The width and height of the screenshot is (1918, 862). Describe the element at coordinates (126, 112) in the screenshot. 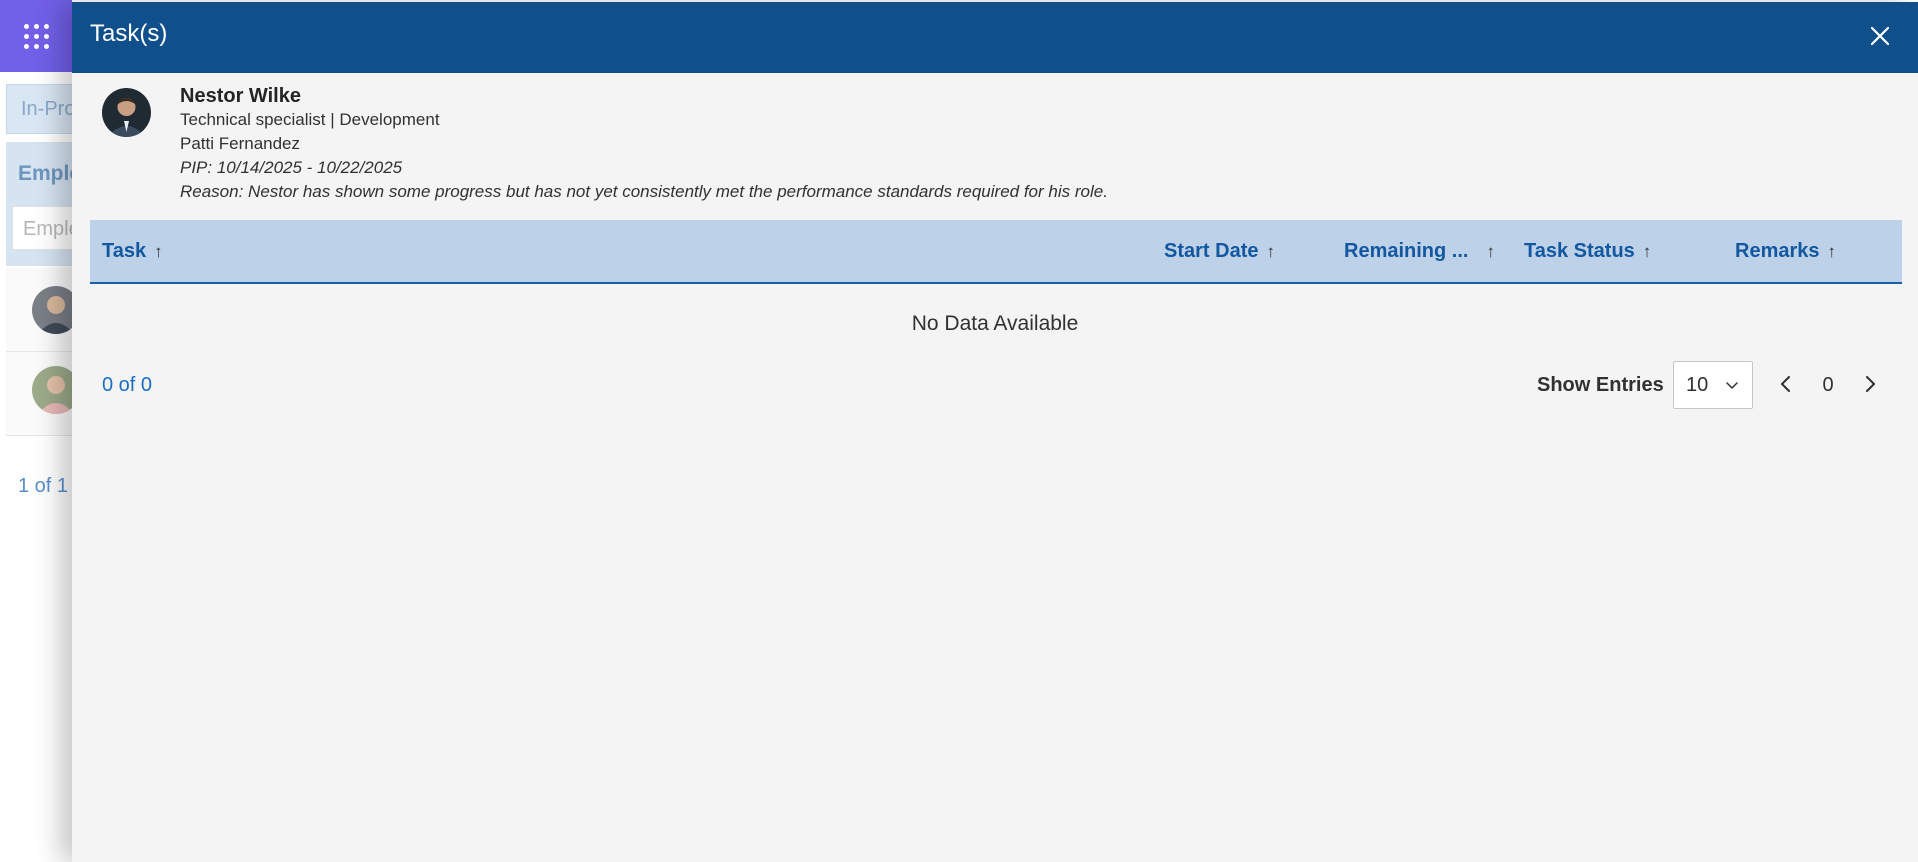

I see `avatar` at that location.